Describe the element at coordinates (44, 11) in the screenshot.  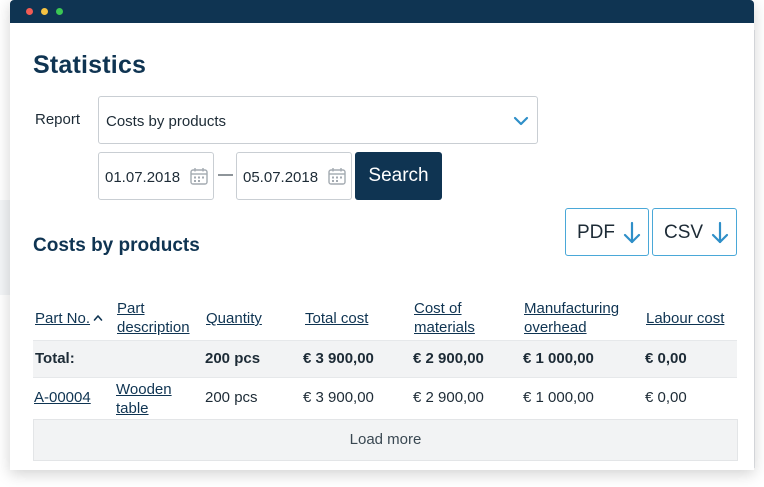
I see `window-minimize-button` at that location.